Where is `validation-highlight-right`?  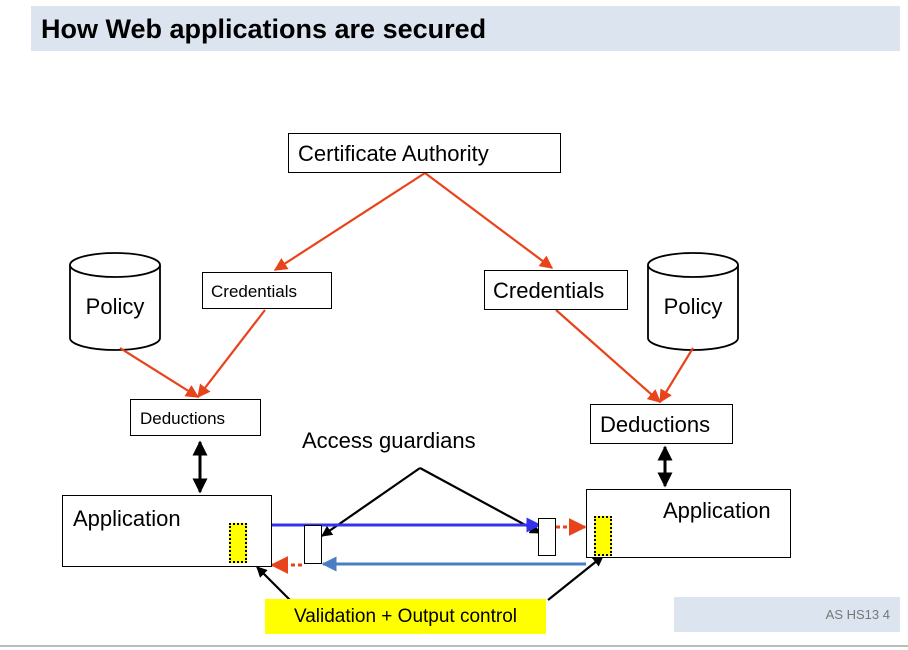
validation-highlight-right is located at coordinates (603, 536).